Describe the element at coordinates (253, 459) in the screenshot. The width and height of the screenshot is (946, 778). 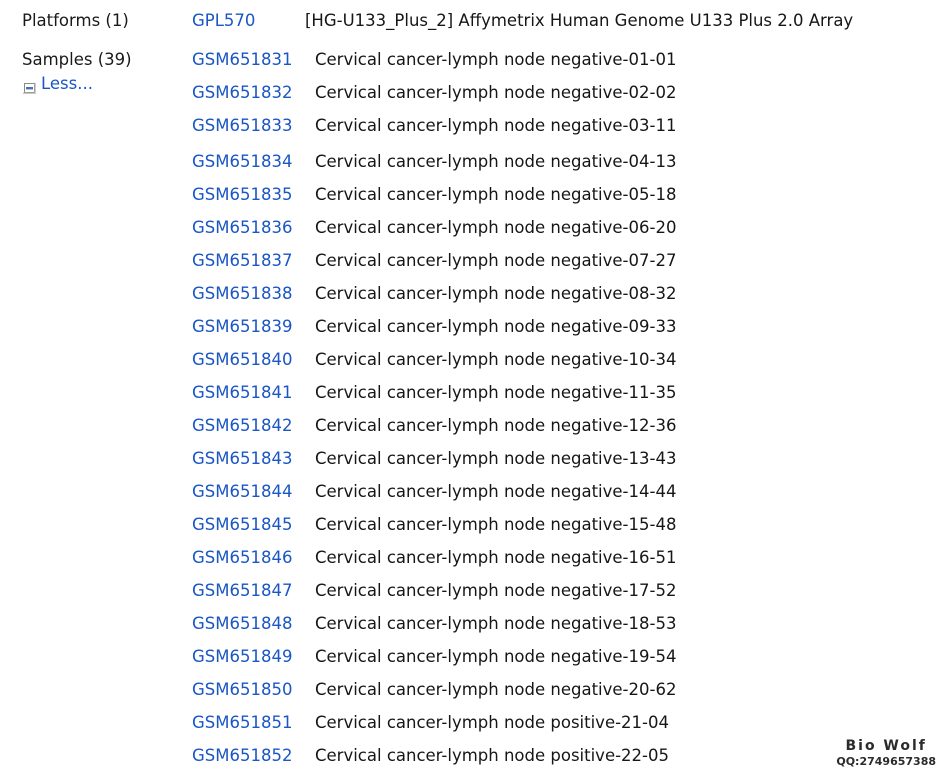
I see `sample-accession-link: GSM651843` at that location.